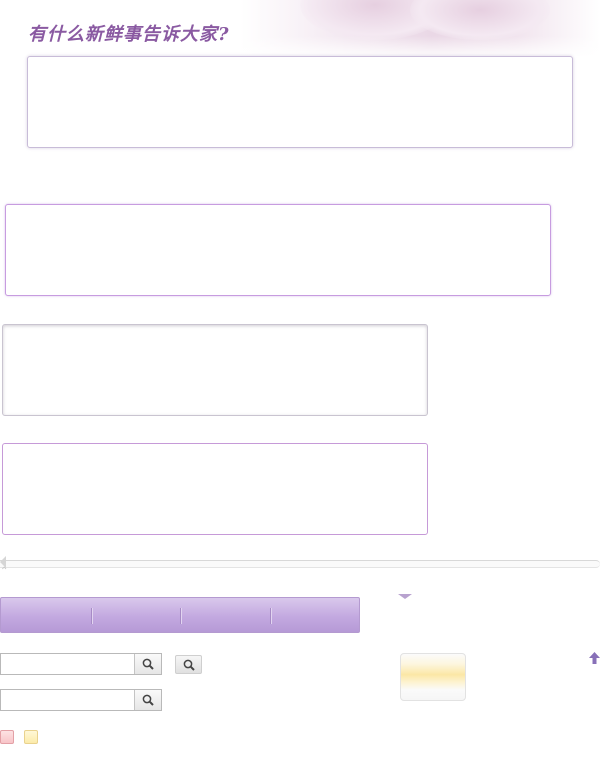 Image resolution: width=600 pixels, height=784 pixels. Describe the element at coordinates (7, 737) in the screenshot. I see `color-swatch-pink` at that location.